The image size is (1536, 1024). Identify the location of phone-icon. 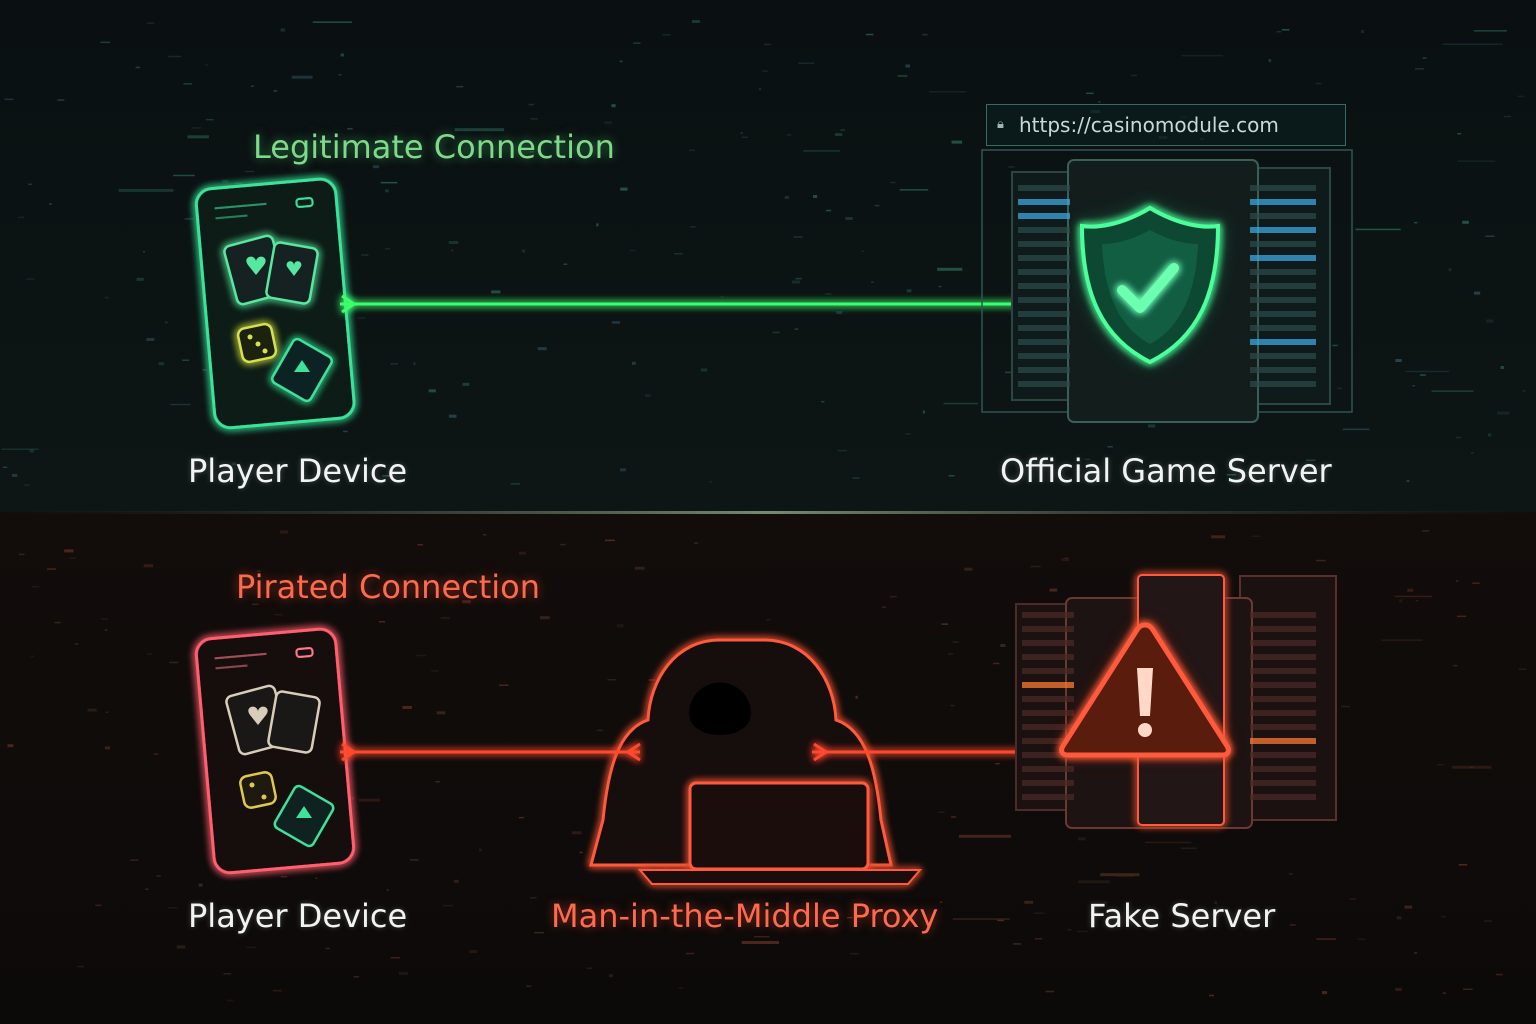
(275, 303).